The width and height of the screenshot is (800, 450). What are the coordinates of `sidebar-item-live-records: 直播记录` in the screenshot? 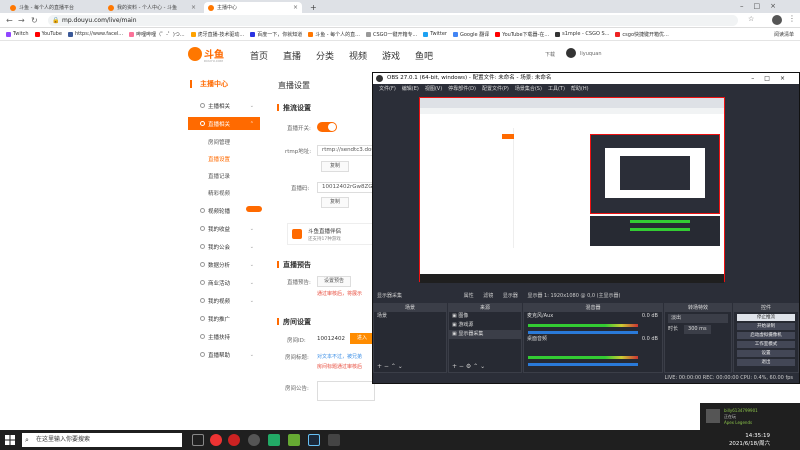 It's located at (224, 175).